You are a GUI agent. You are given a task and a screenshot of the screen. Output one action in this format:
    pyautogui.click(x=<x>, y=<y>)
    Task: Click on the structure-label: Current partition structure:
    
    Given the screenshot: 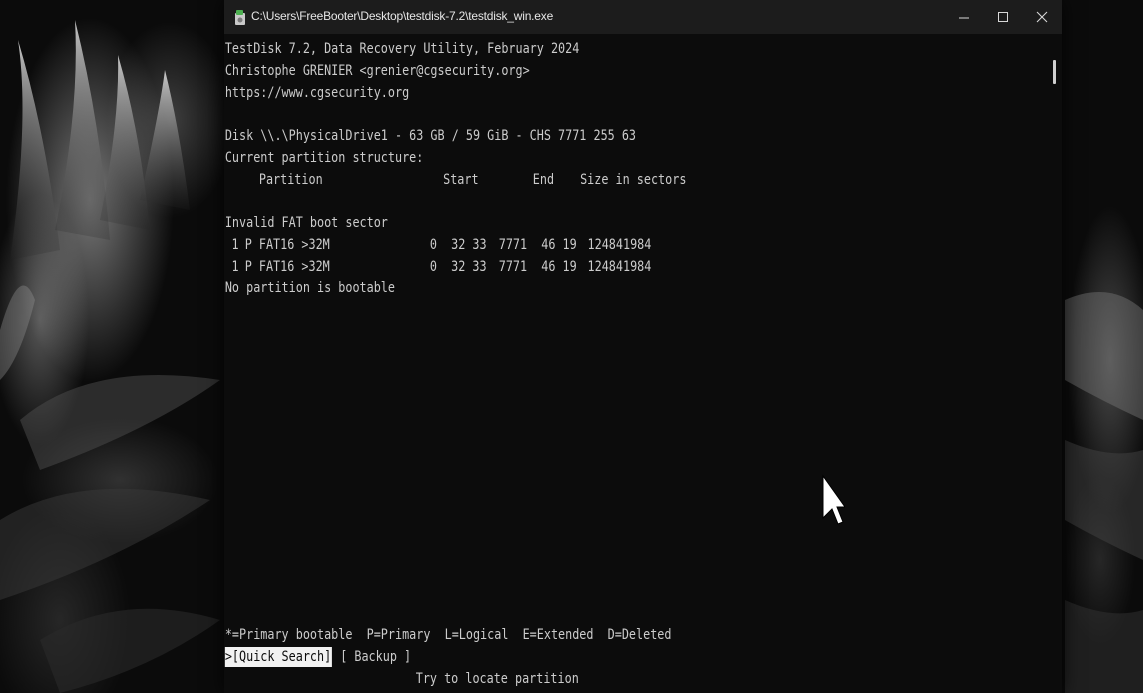 What is the action you would take?
    pyautogui.click(x=324, y=158)
    